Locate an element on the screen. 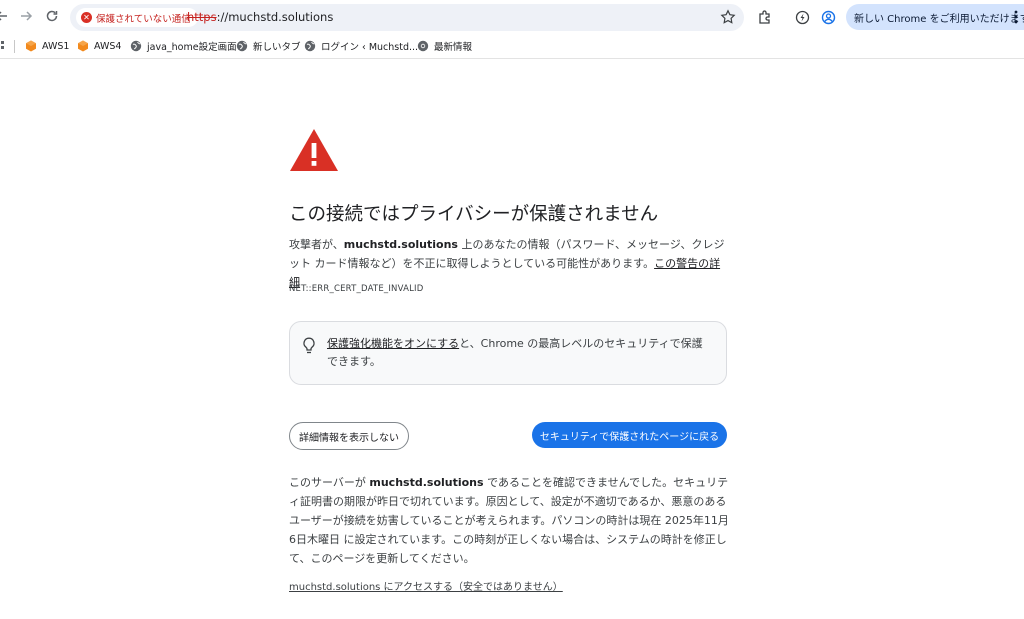  performance-button is located at coordinates (802, 17).